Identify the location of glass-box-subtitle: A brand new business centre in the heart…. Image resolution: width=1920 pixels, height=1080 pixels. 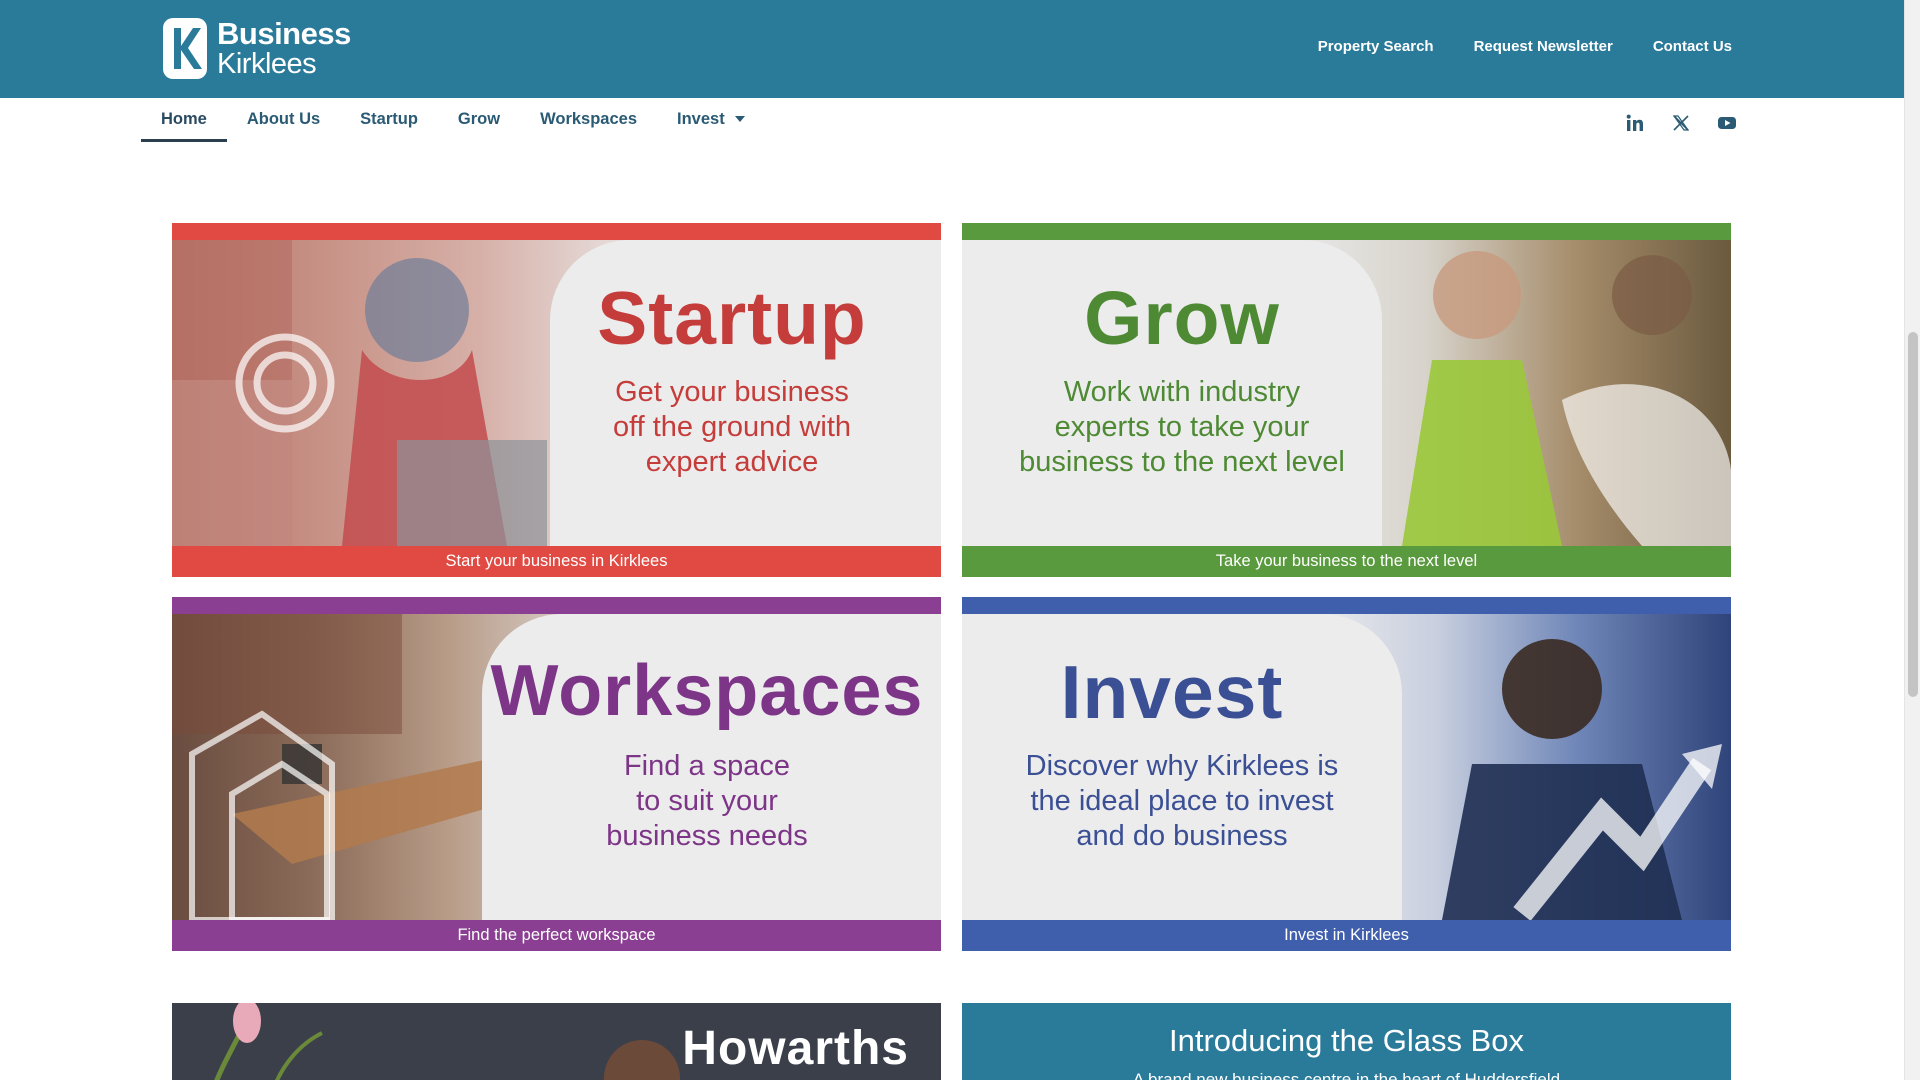
(1346, 1075).